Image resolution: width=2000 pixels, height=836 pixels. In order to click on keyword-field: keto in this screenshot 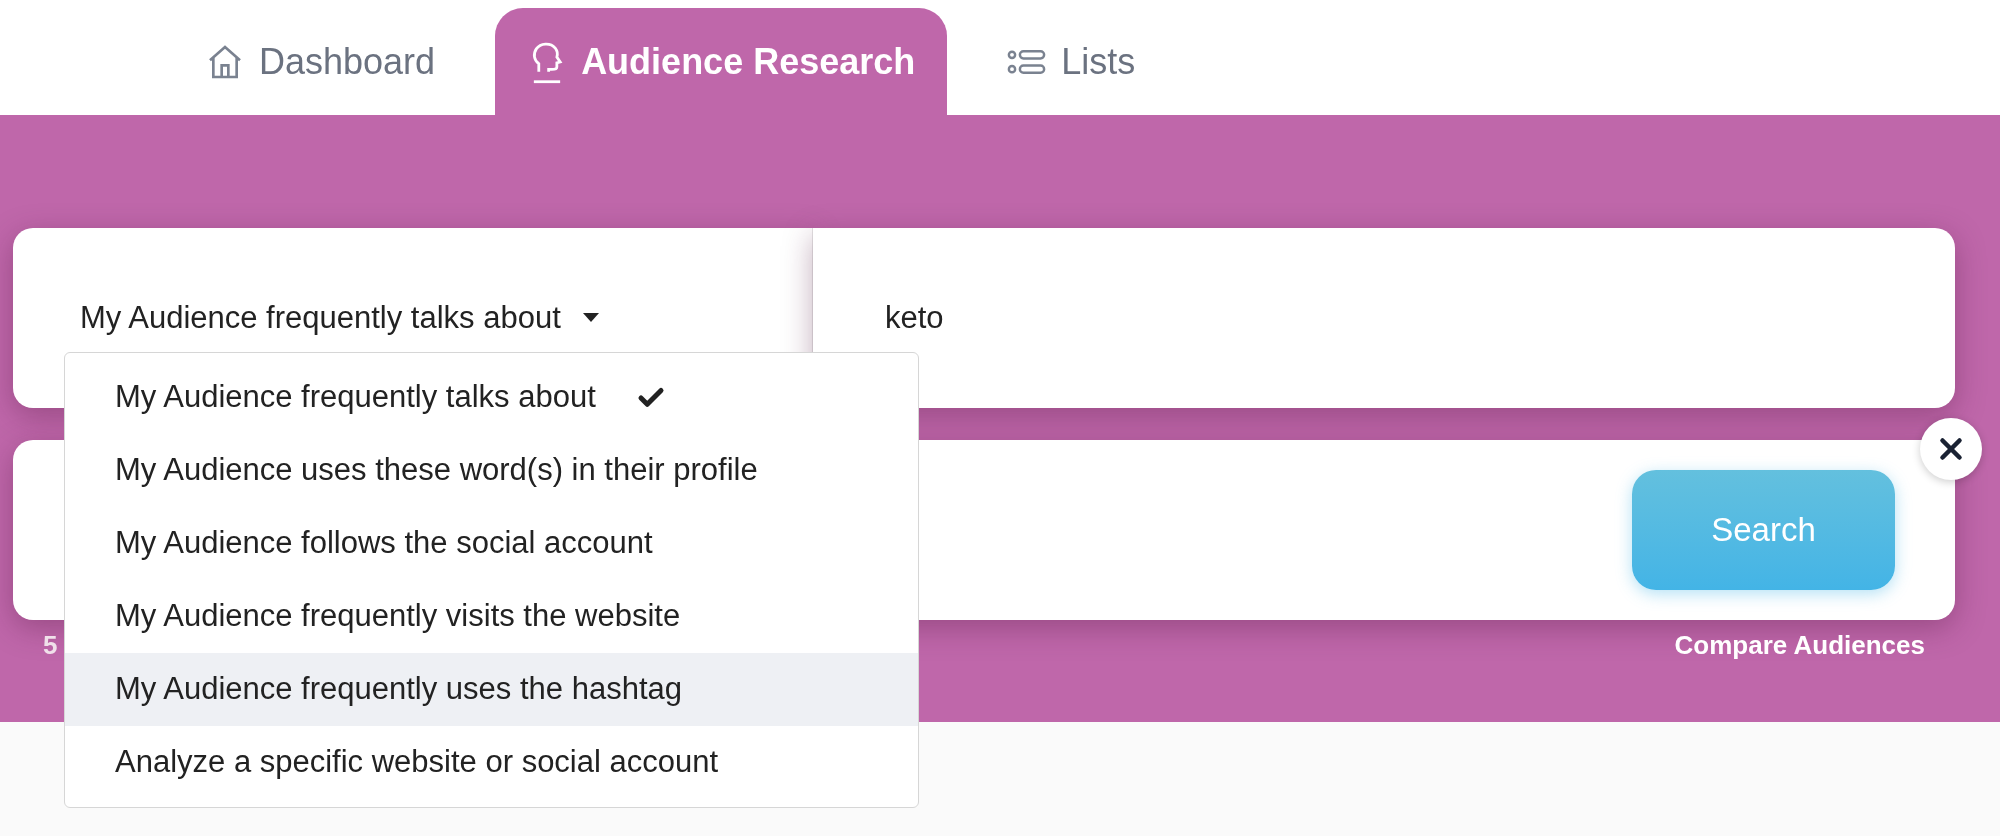, I will do `click(1384, 318)`.